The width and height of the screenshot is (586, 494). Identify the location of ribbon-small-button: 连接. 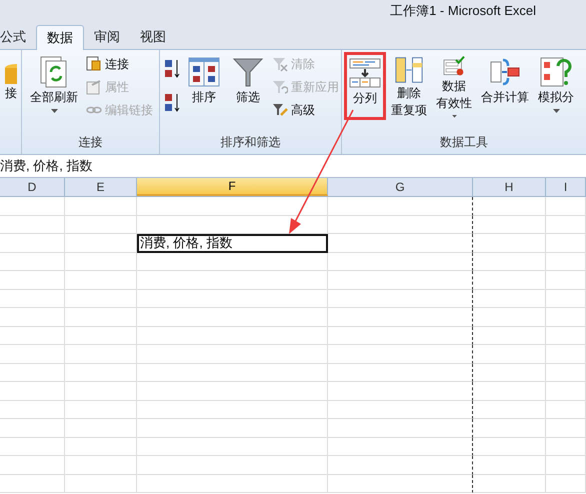
(119, 63).